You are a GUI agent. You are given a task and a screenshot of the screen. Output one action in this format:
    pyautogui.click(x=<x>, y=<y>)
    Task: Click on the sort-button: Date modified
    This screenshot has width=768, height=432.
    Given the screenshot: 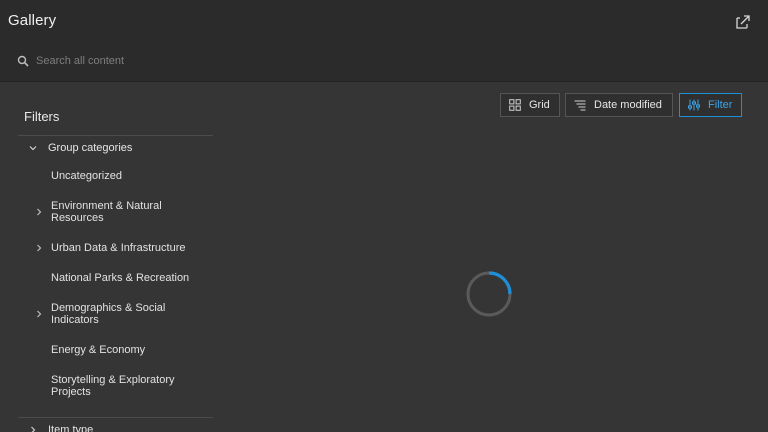 What is the action you would take?
    pyautogui.click(x=619, y=105)
    